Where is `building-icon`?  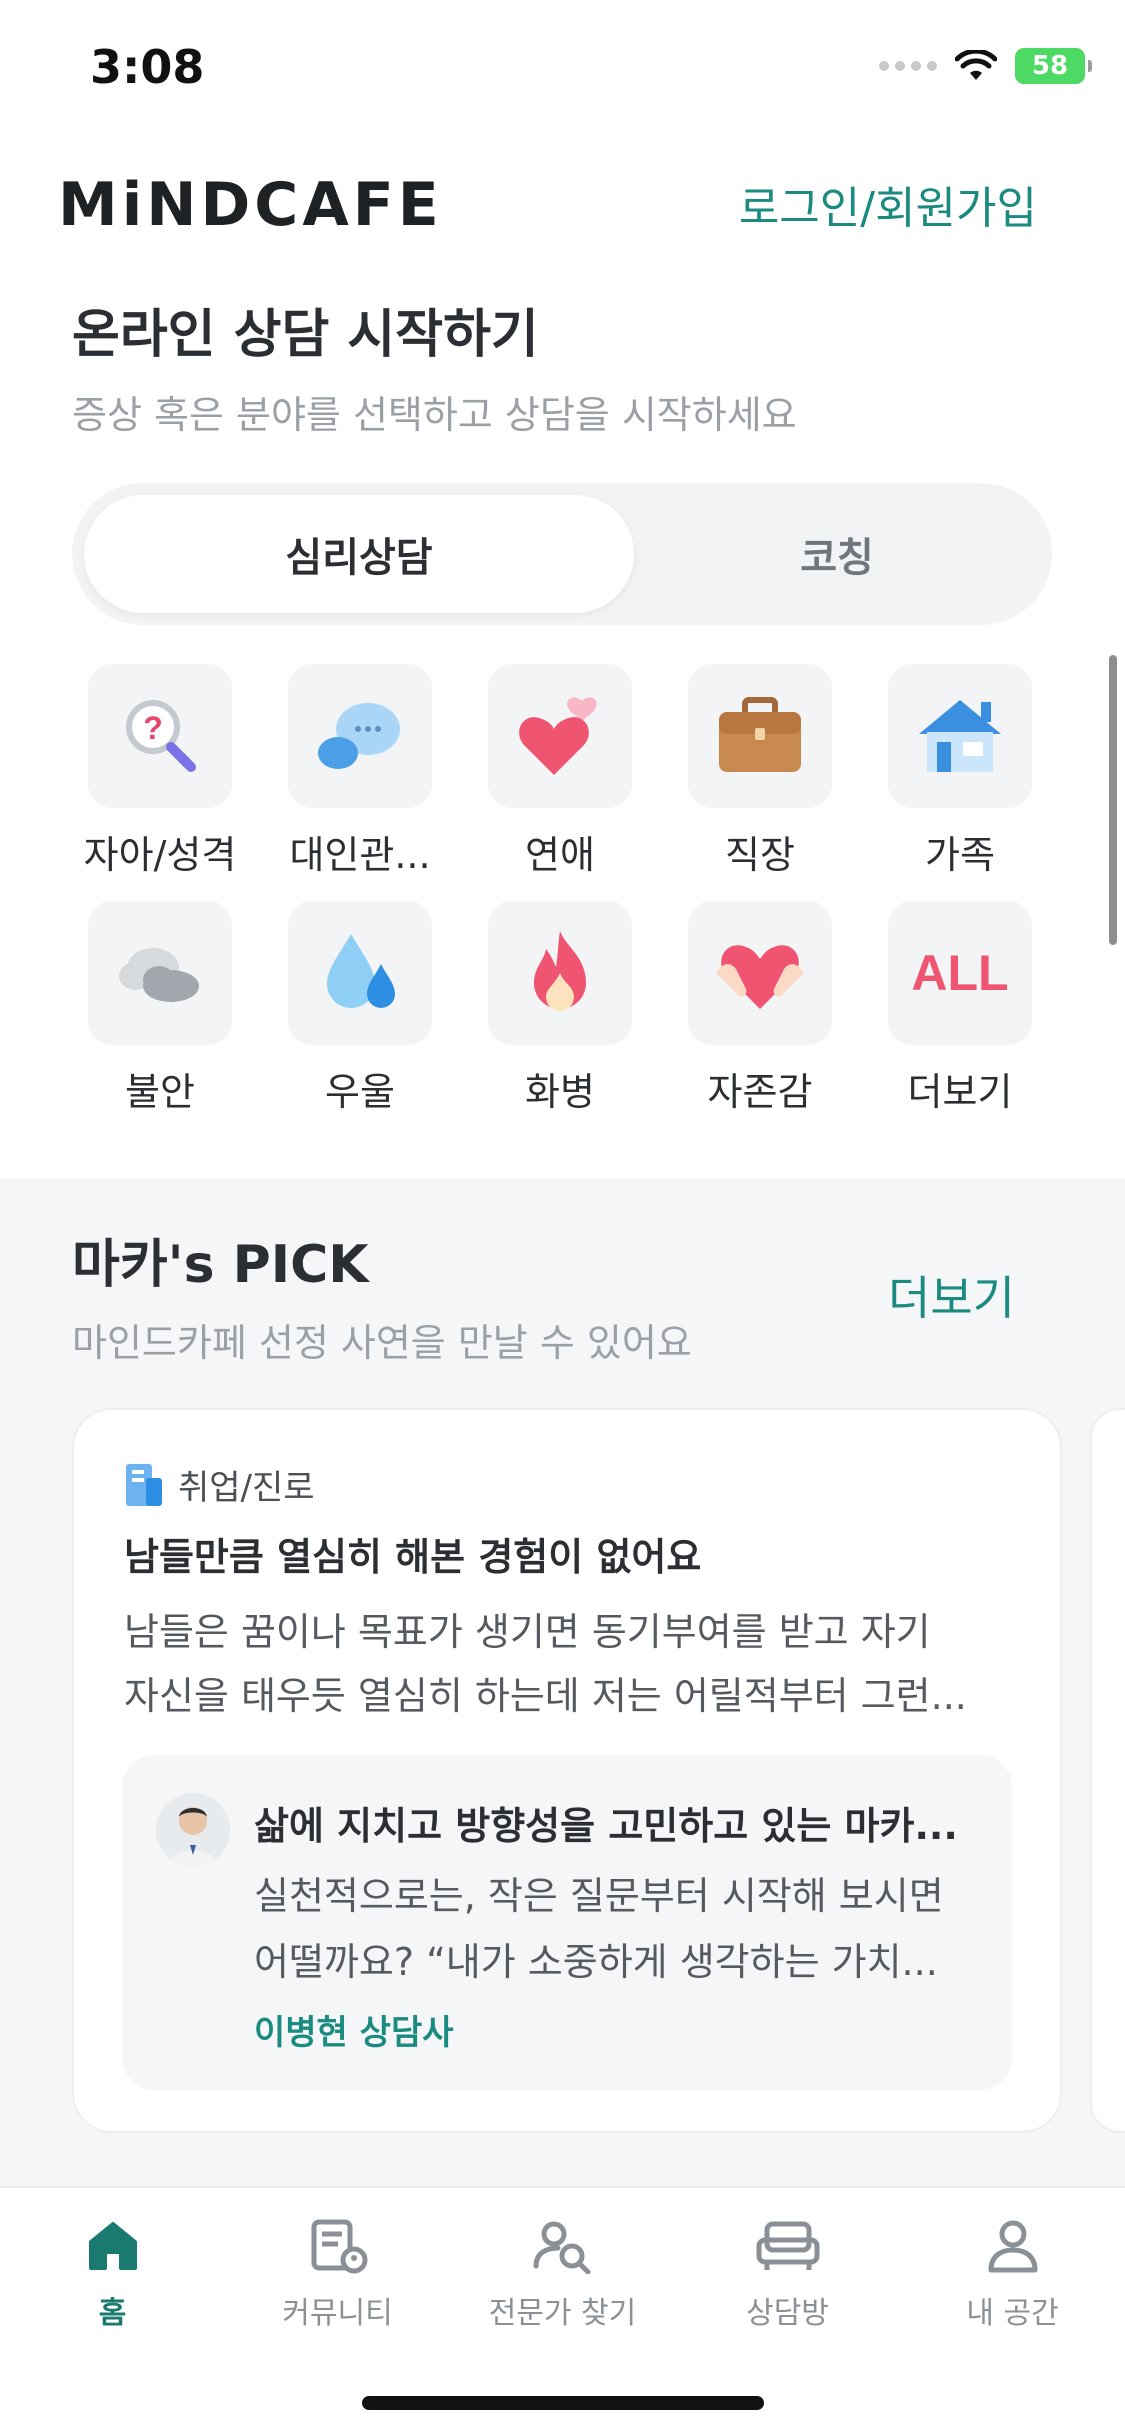 building-icon is located at coordinates (144, 1484).